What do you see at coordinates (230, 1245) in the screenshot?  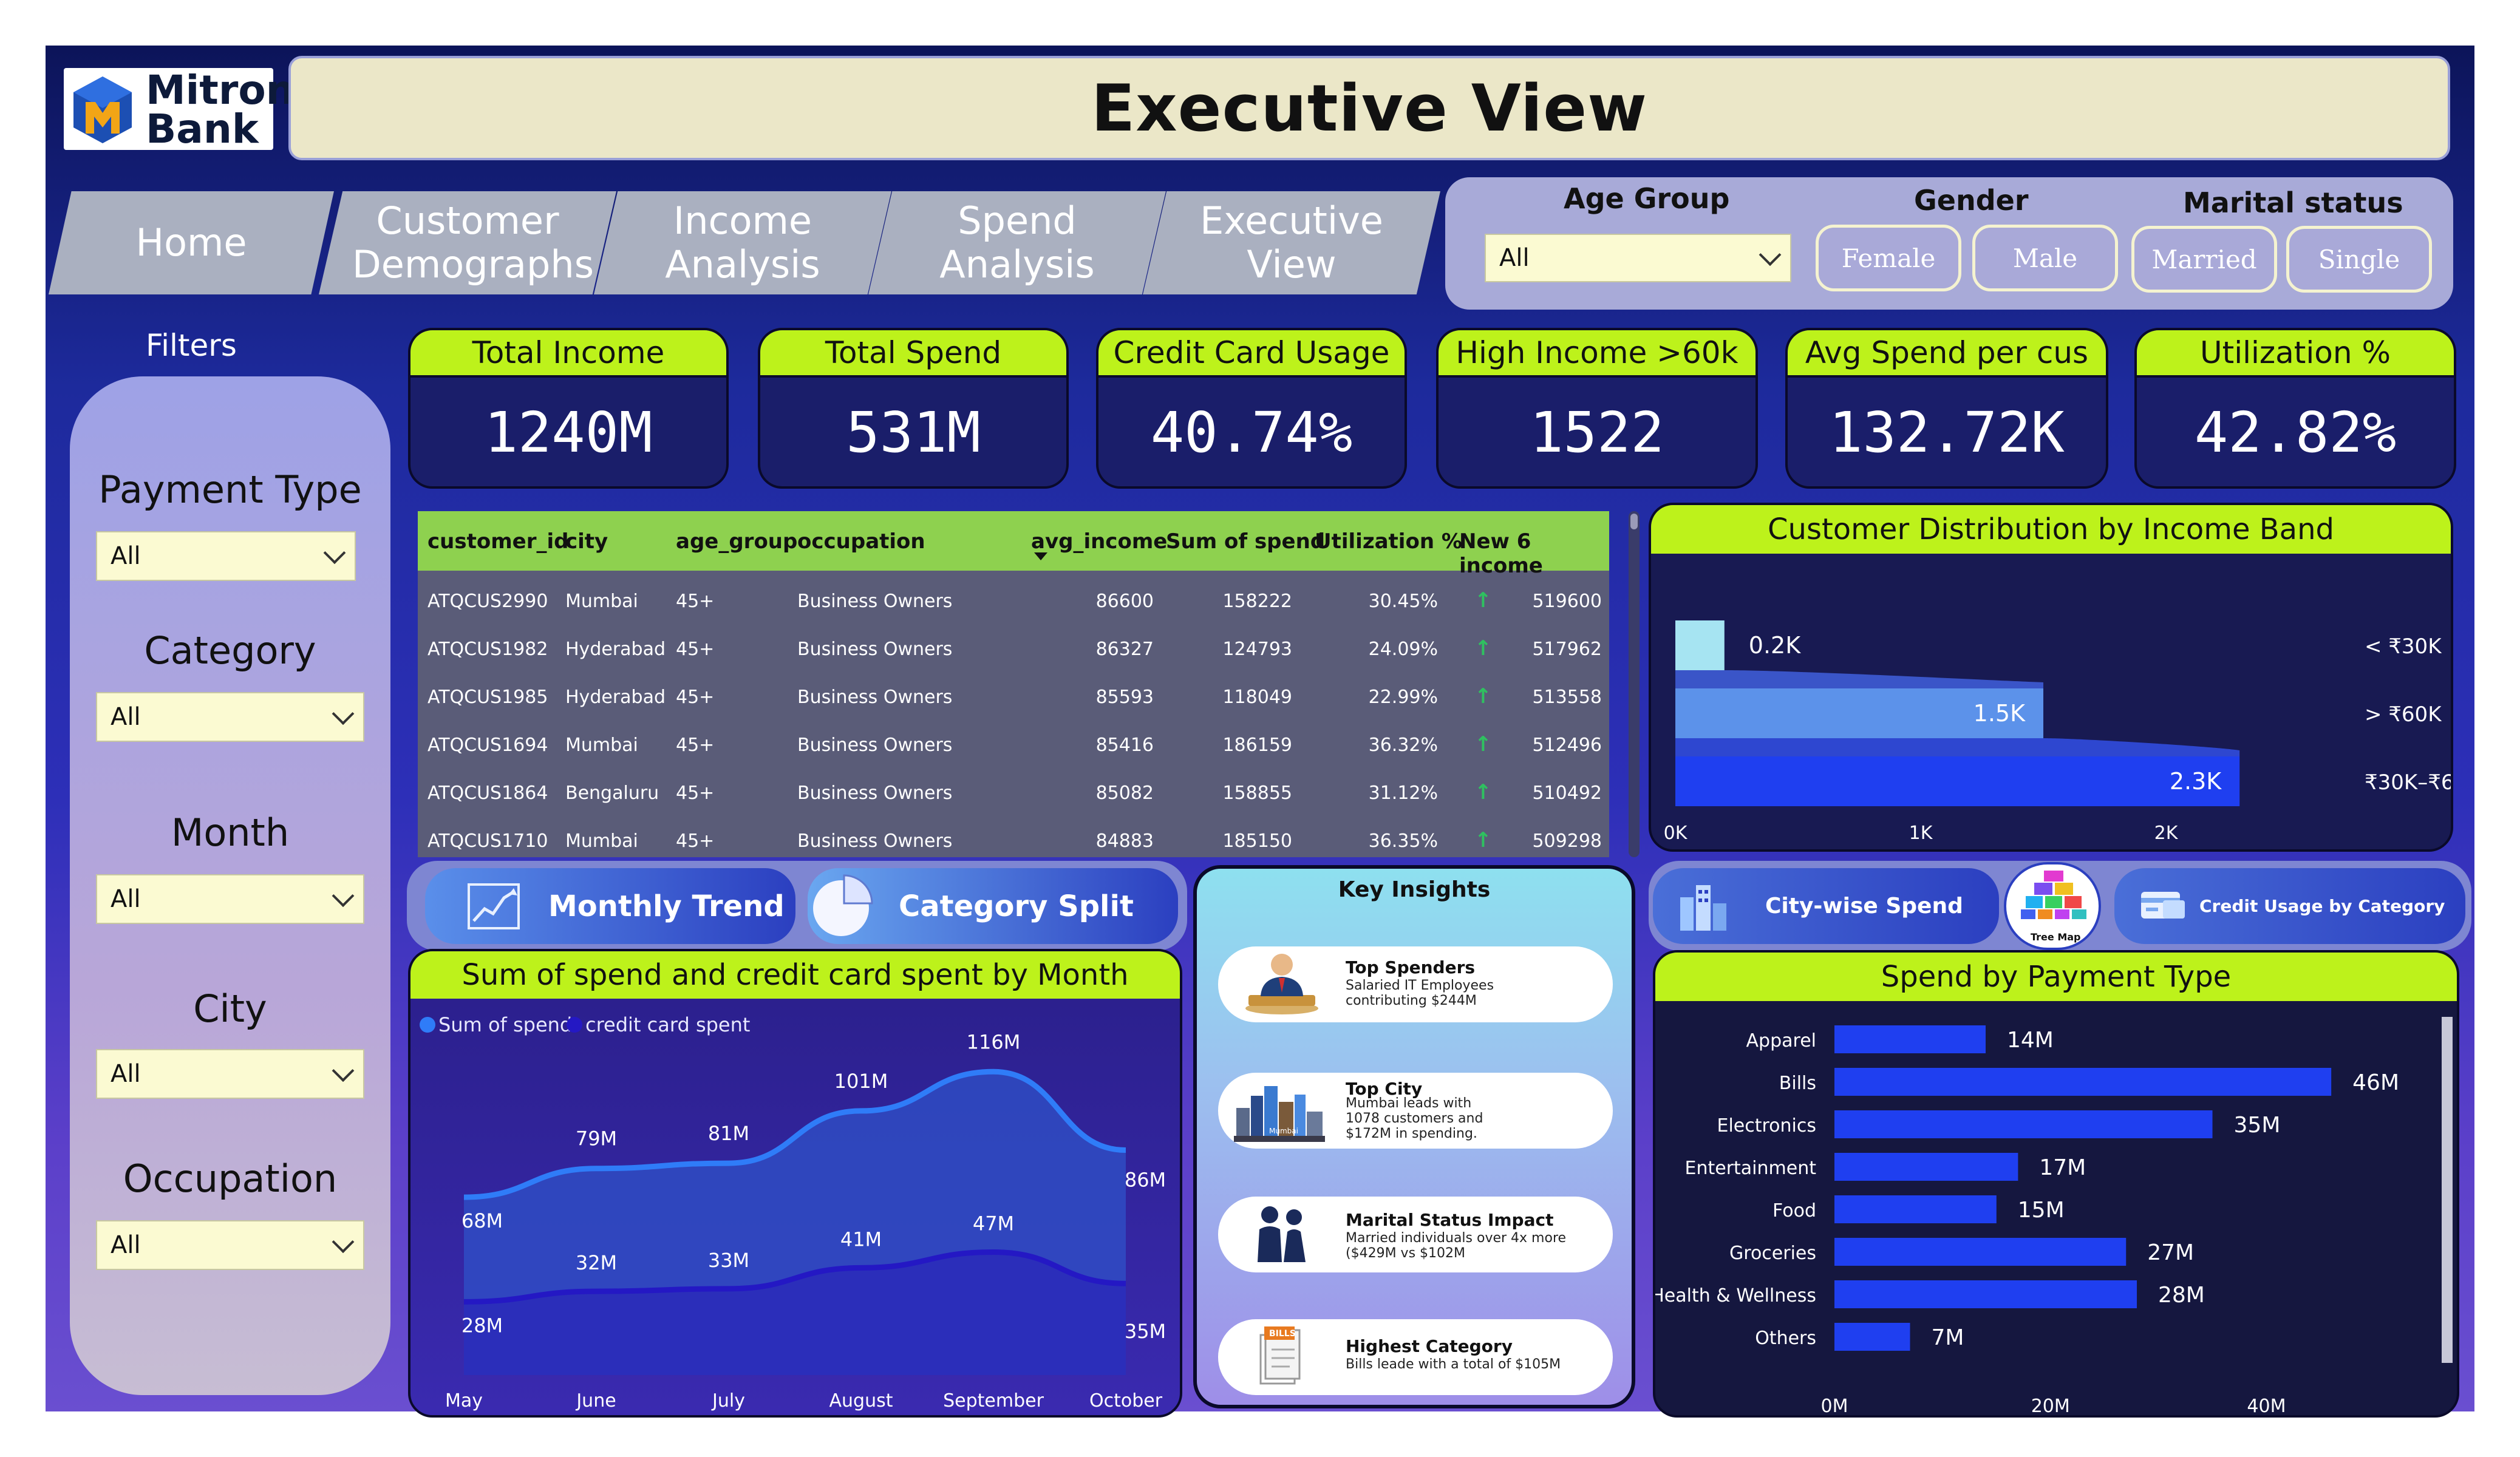 I see `filter-occupation-dropdown: All` at bounding box center [230, 1245].